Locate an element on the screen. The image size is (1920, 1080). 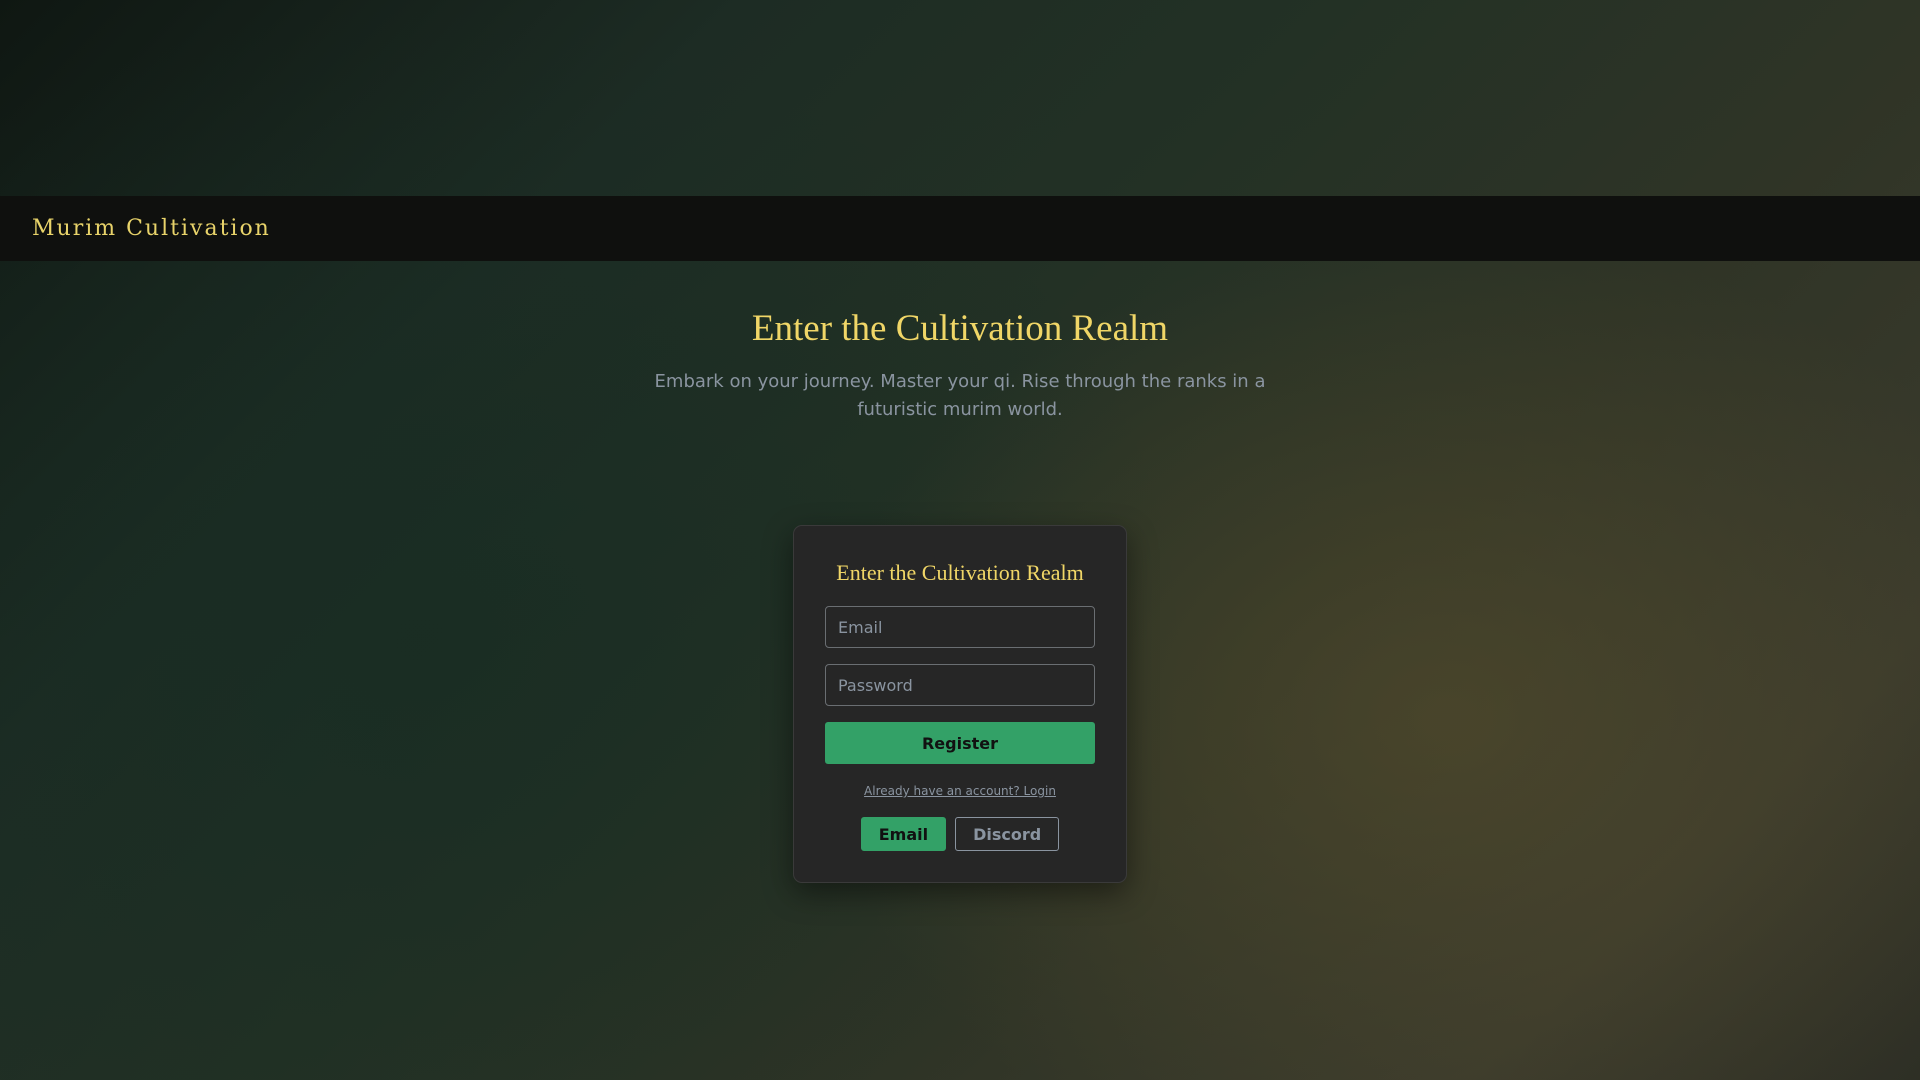
register-button: Register is located at coordinates (960, 743).